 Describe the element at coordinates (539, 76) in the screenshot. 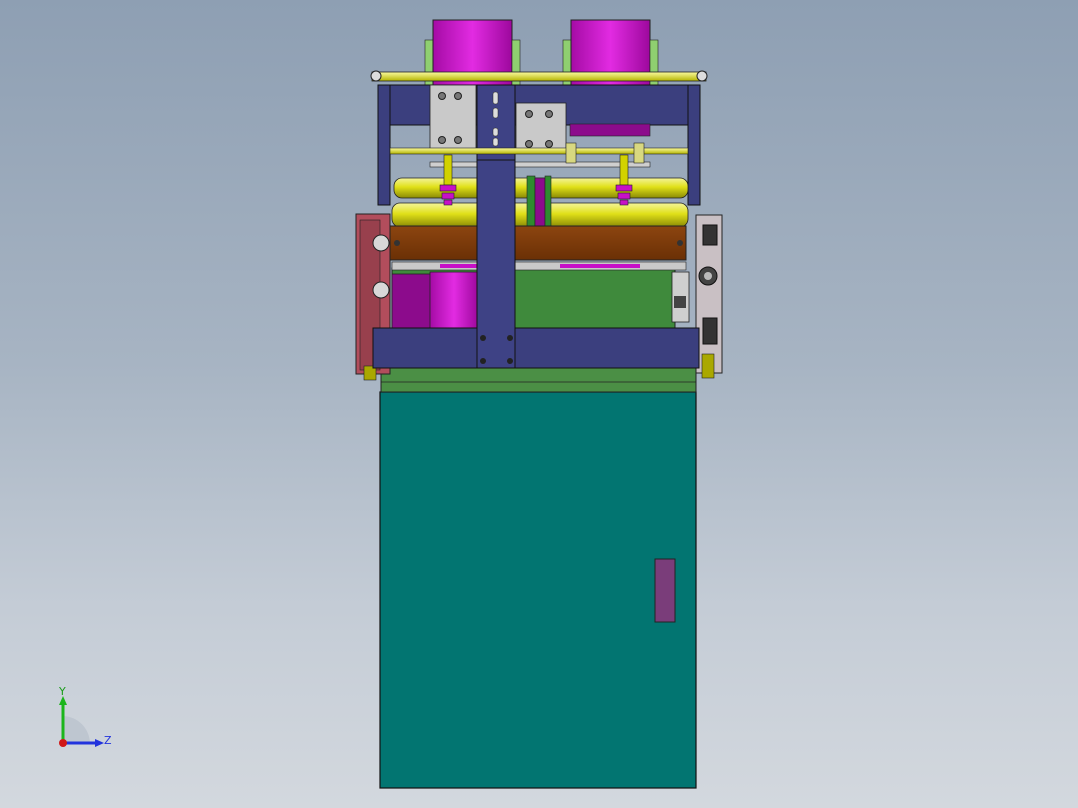

I see `top-guide-rod` at that location.